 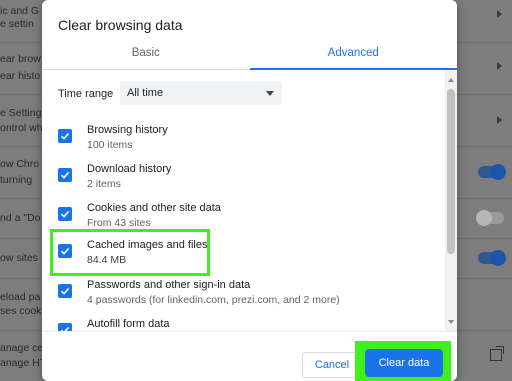 I want to click on cached-images-checkbox, so click(x=65, y=251).